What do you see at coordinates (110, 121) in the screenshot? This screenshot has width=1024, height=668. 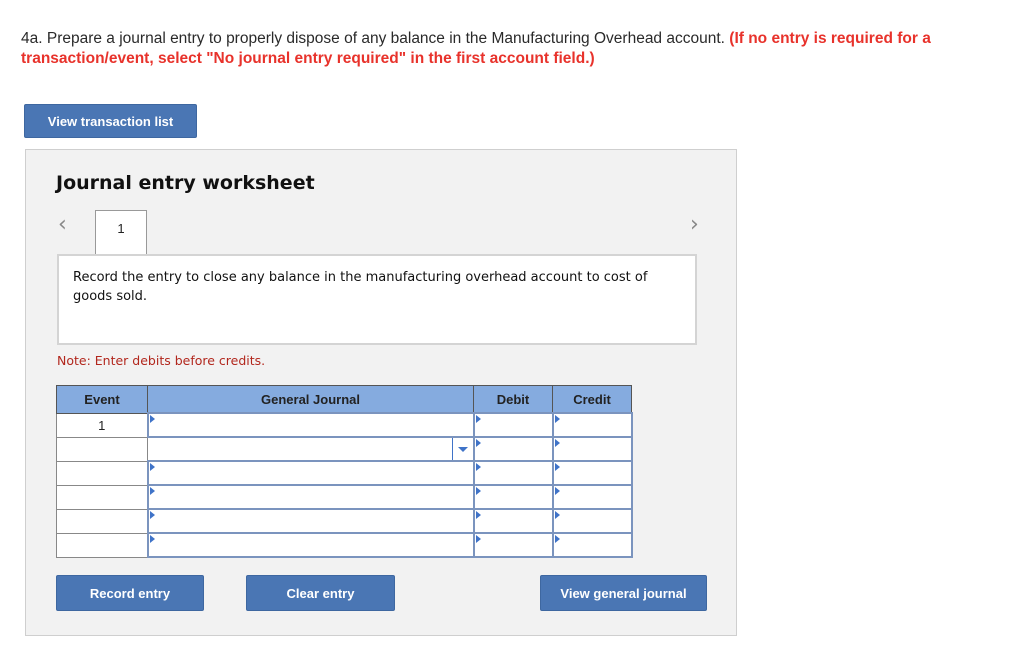 I see `view-transaction-list-button: View transaction list` at bounding box center [110, 121].